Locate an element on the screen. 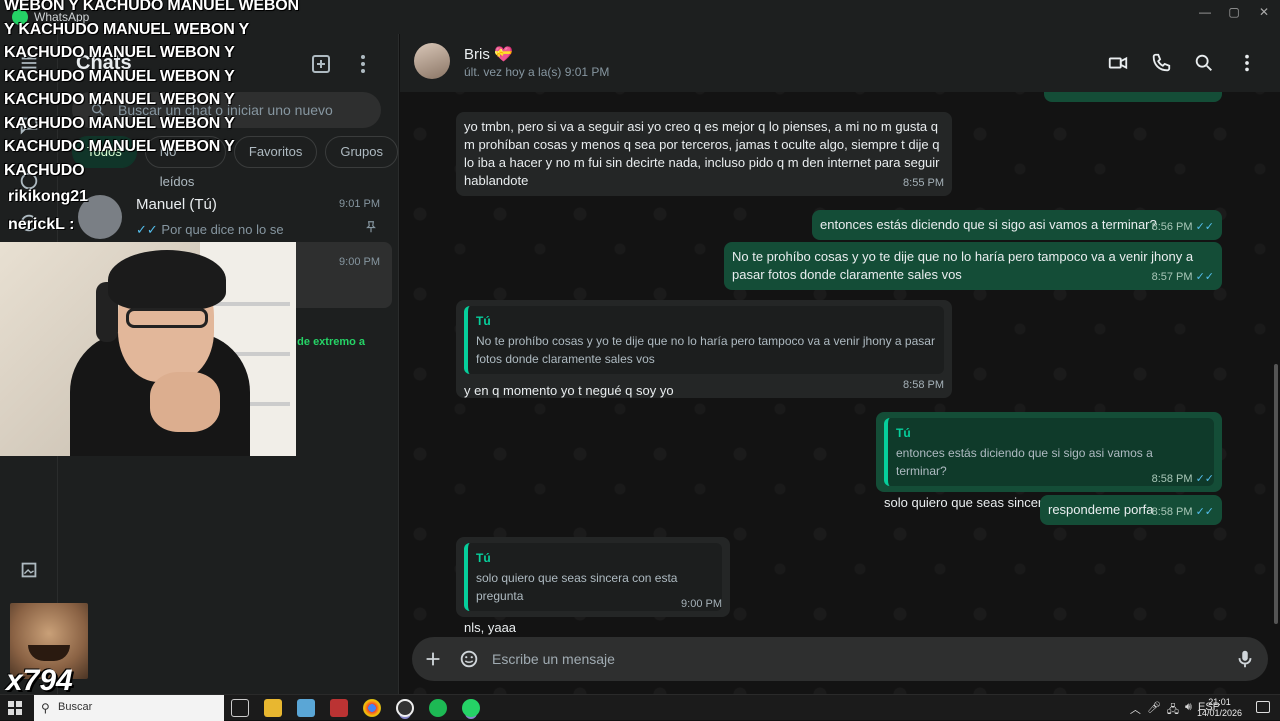 This screenshot has width=1280, height=721. chat-time: 9:00 PM is located at coordinates (359, 262).